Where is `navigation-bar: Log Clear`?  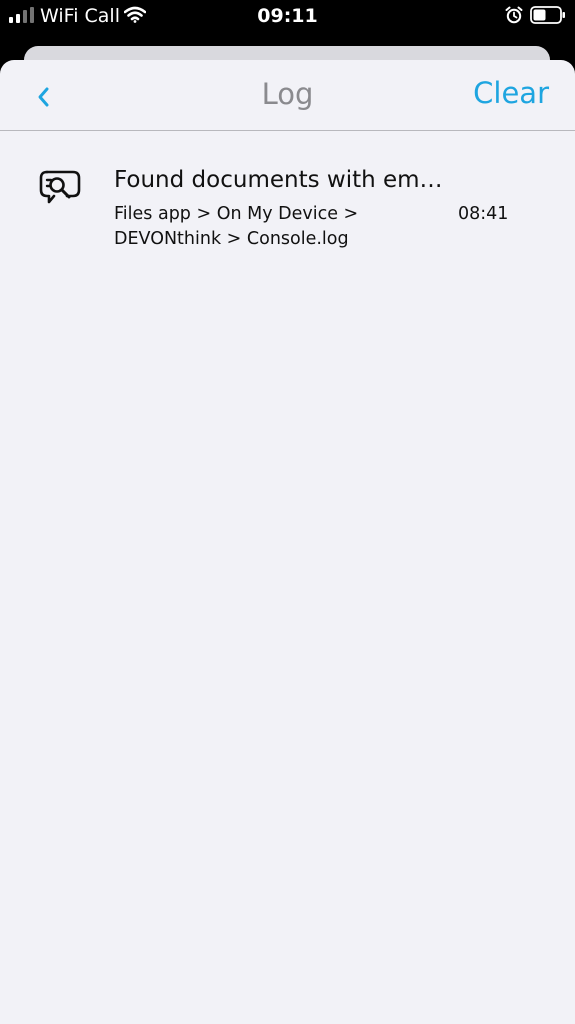 navigation-bar: Log Clear is located at coordinates (287, 95).